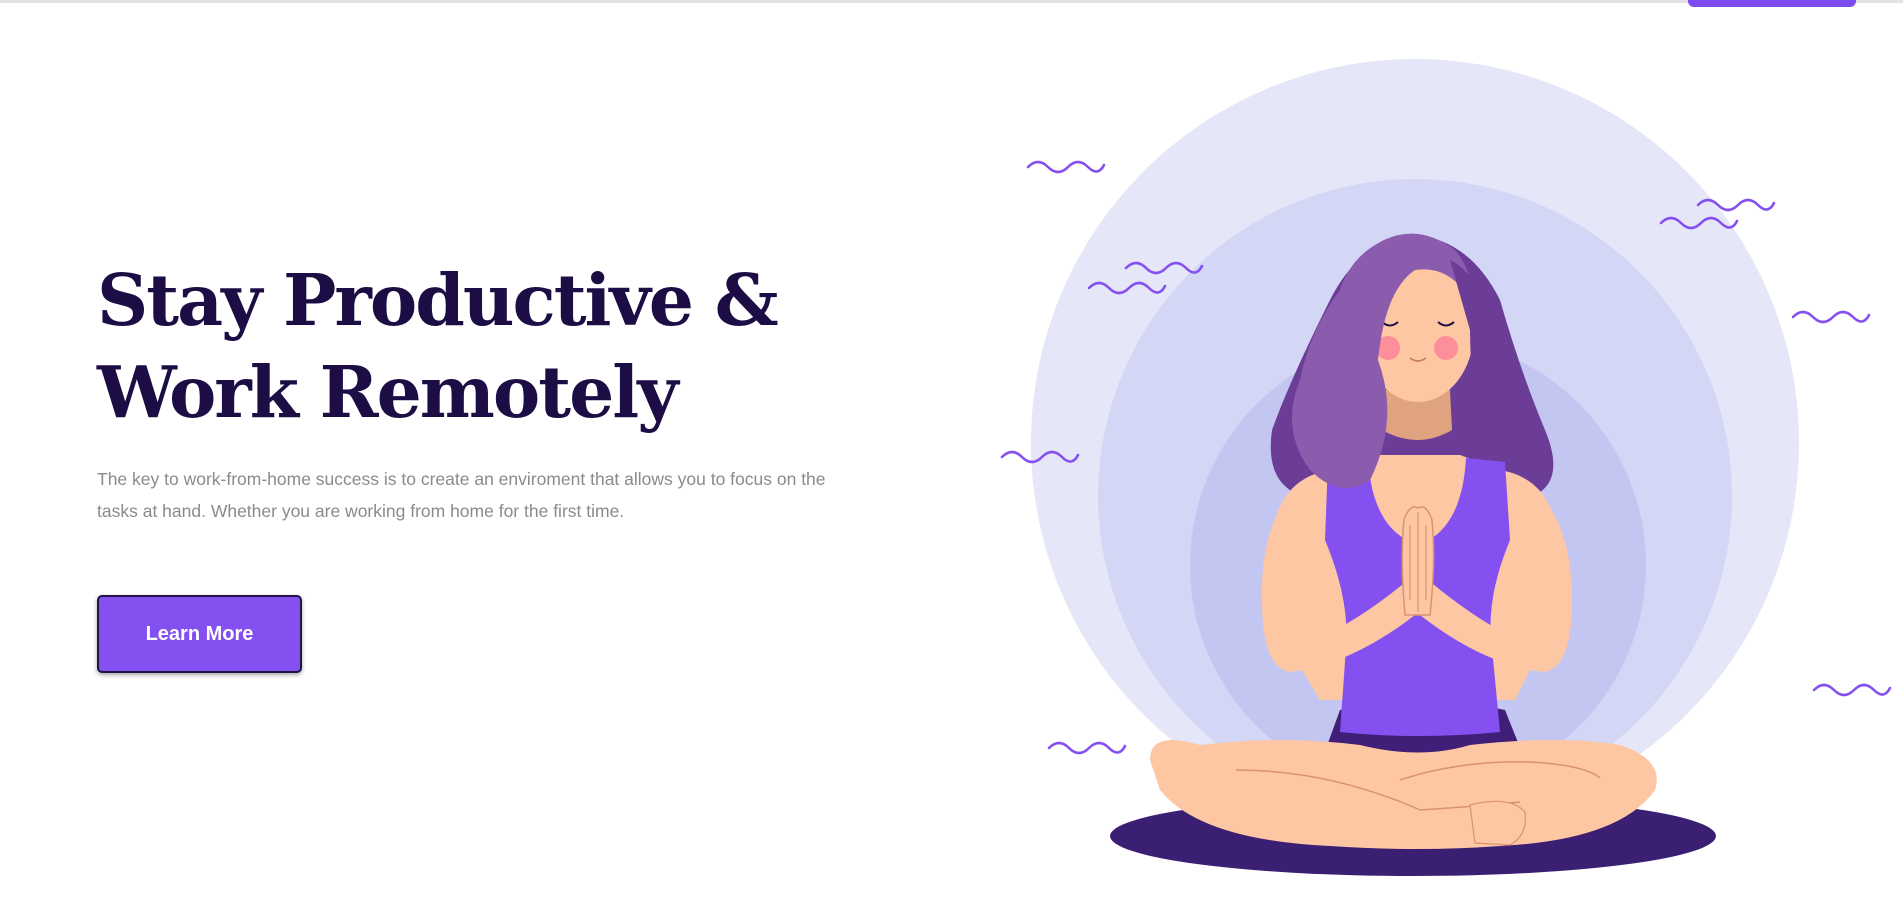  Describe the element at coordinates (1498, 823) in the screenshot. I see `foot` at that location.